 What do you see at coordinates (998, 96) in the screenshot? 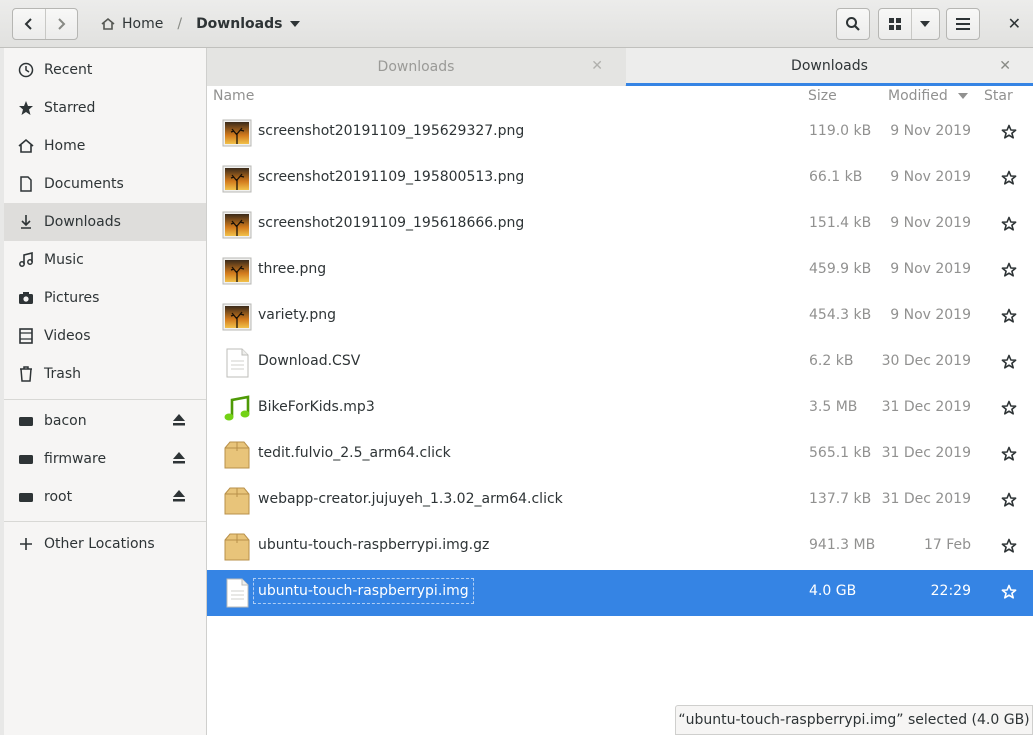
I see `column-star: Star` at bounding box center [998, 96].